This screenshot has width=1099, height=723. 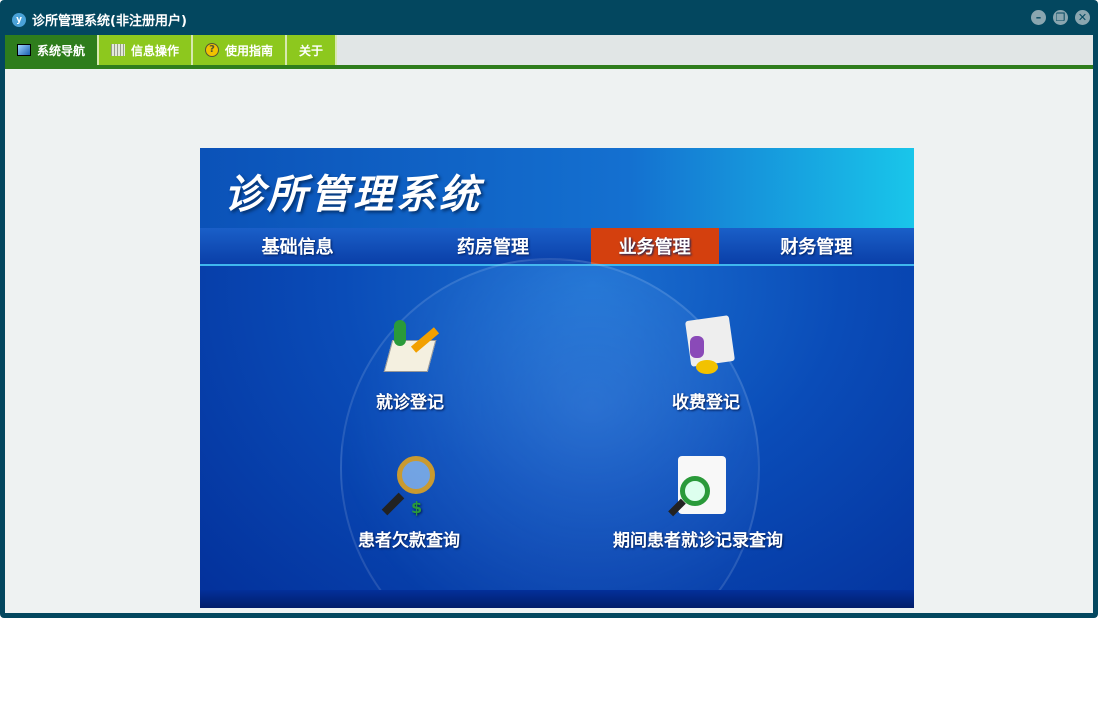 What do you see at coordinates (212, 50) in the screenshot?
I see `help-icon: ?` at bounding box center [212, 50].